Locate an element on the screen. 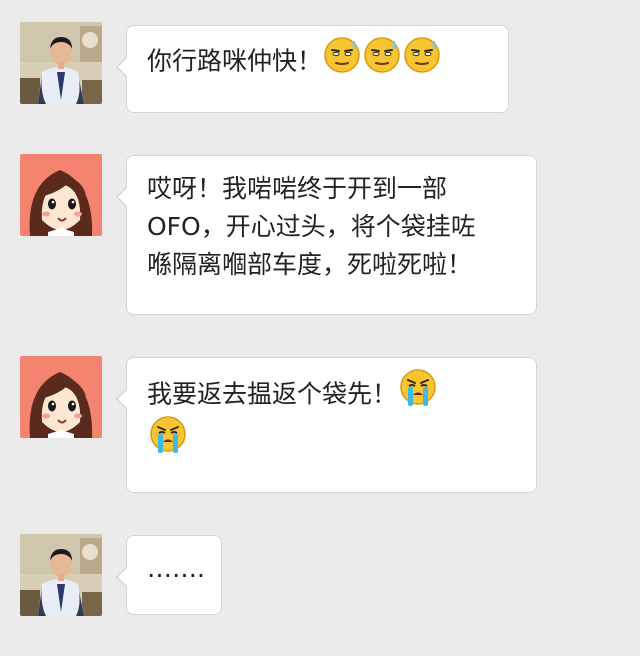 Image resolution: width=640 pixels, height=656 pixels. message-bubble-4: ……. is located at coordinates (169, 575).